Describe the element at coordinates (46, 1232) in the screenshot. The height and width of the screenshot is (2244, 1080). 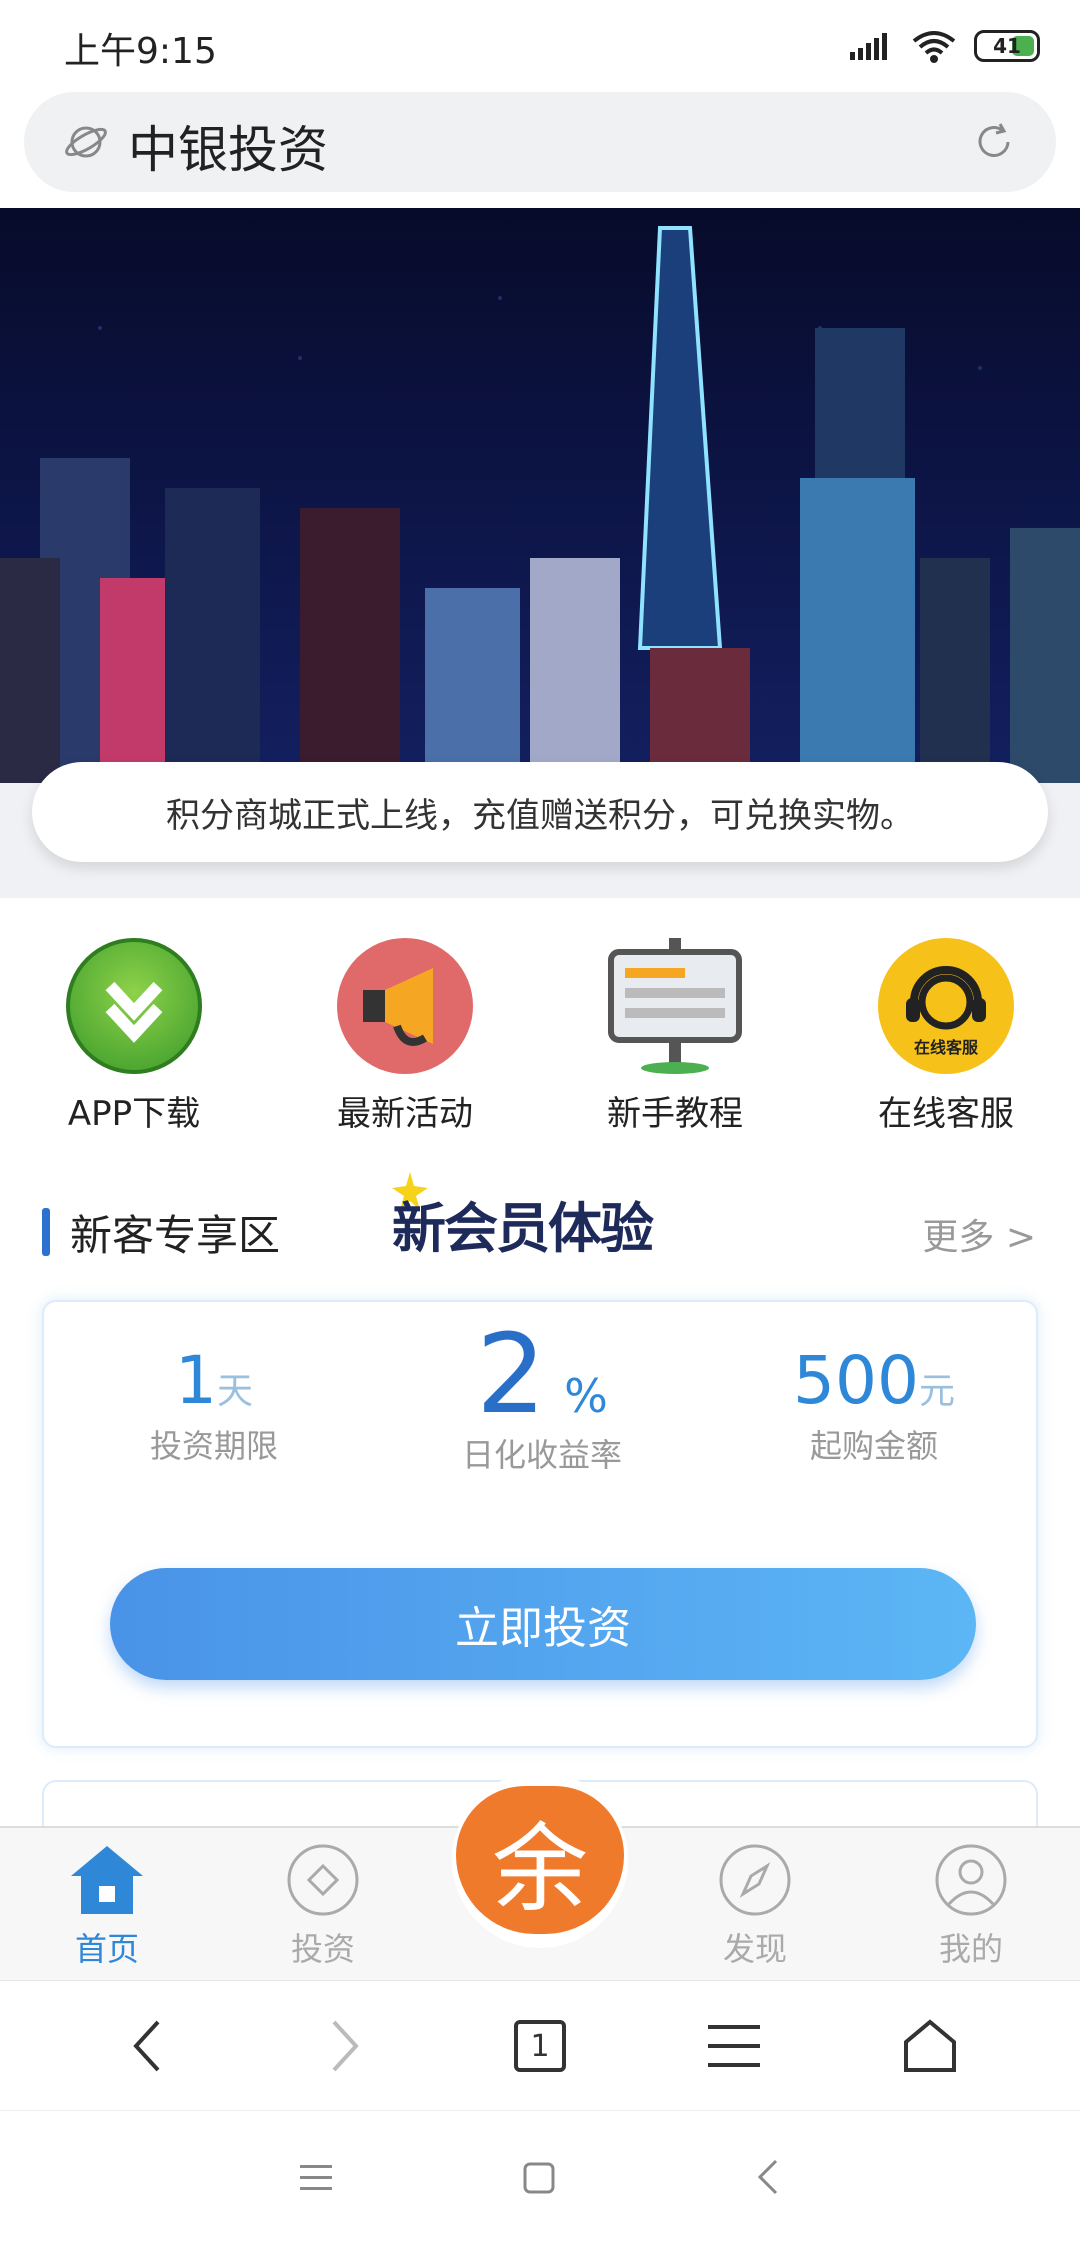
I see `section-marker` at that location.